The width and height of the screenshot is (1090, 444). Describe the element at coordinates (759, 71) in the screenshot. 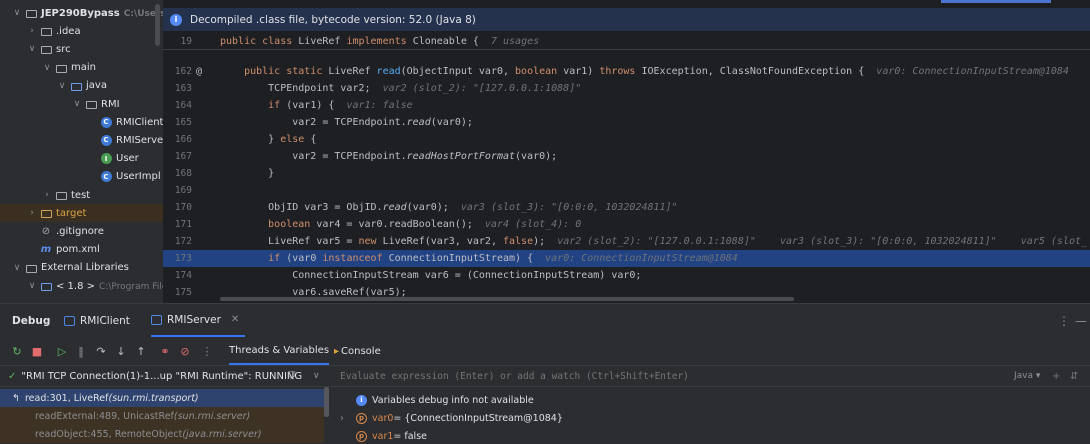

I see `code-token: IOException, ClassNotFoundException {` at that location.